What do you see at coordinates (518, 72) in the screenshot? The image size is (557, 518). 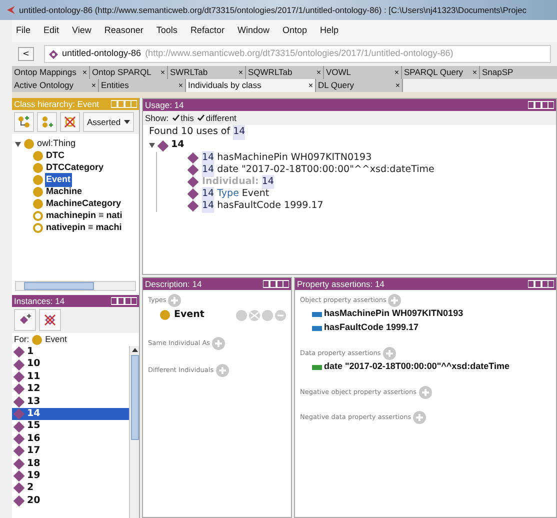 I see `tab: SnapSP` at bounding box center [518, 72].